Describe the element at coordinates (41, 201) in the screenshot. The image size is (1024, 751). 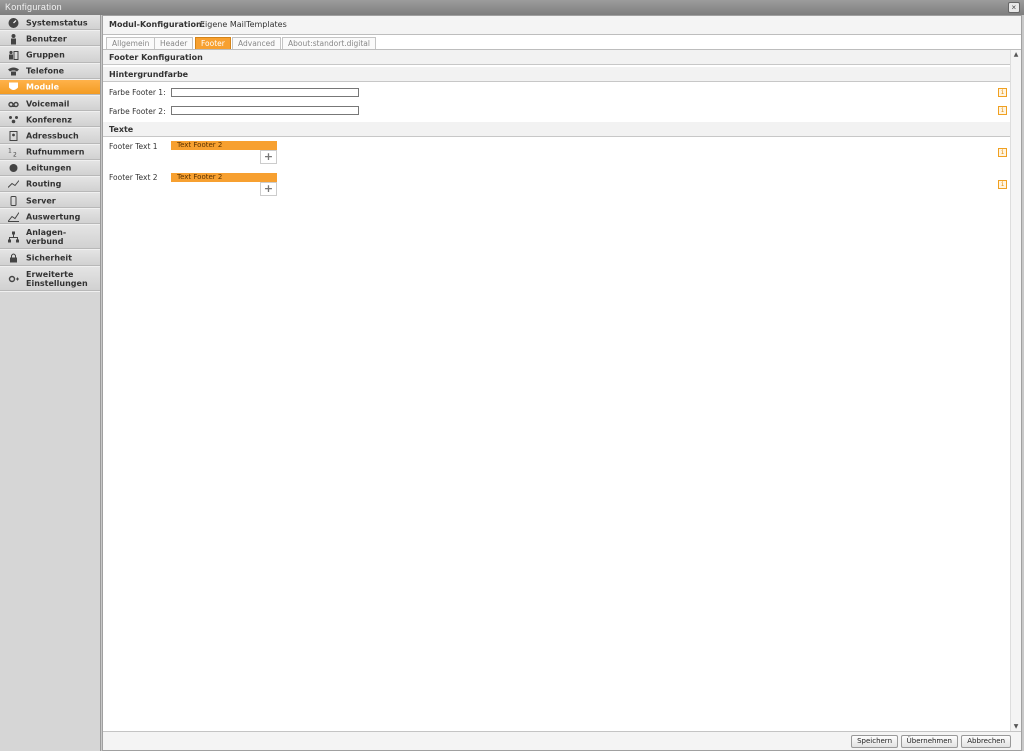
I see `sidebar-item-label: Server` at that location.